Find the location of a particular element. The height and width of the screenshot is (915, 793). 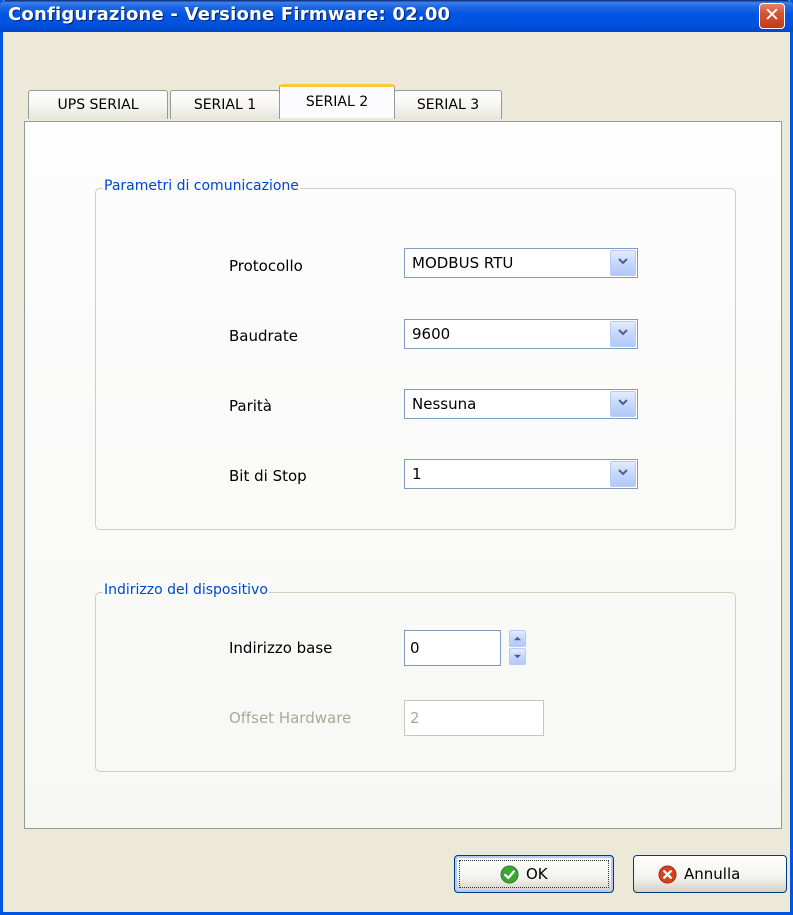

hardware-offset-label: Offset Hardware is located at coordinates (290, 718).